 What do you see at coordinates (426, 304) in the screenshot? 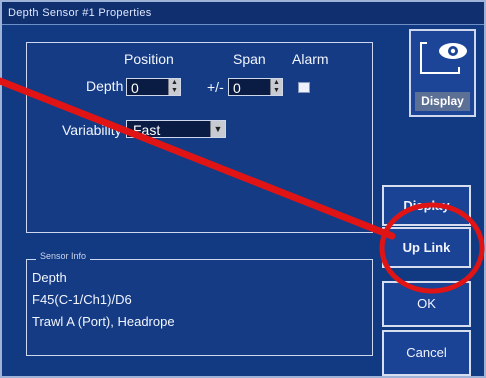
I see `ok-button: OK` at bounding box center [426, 304].